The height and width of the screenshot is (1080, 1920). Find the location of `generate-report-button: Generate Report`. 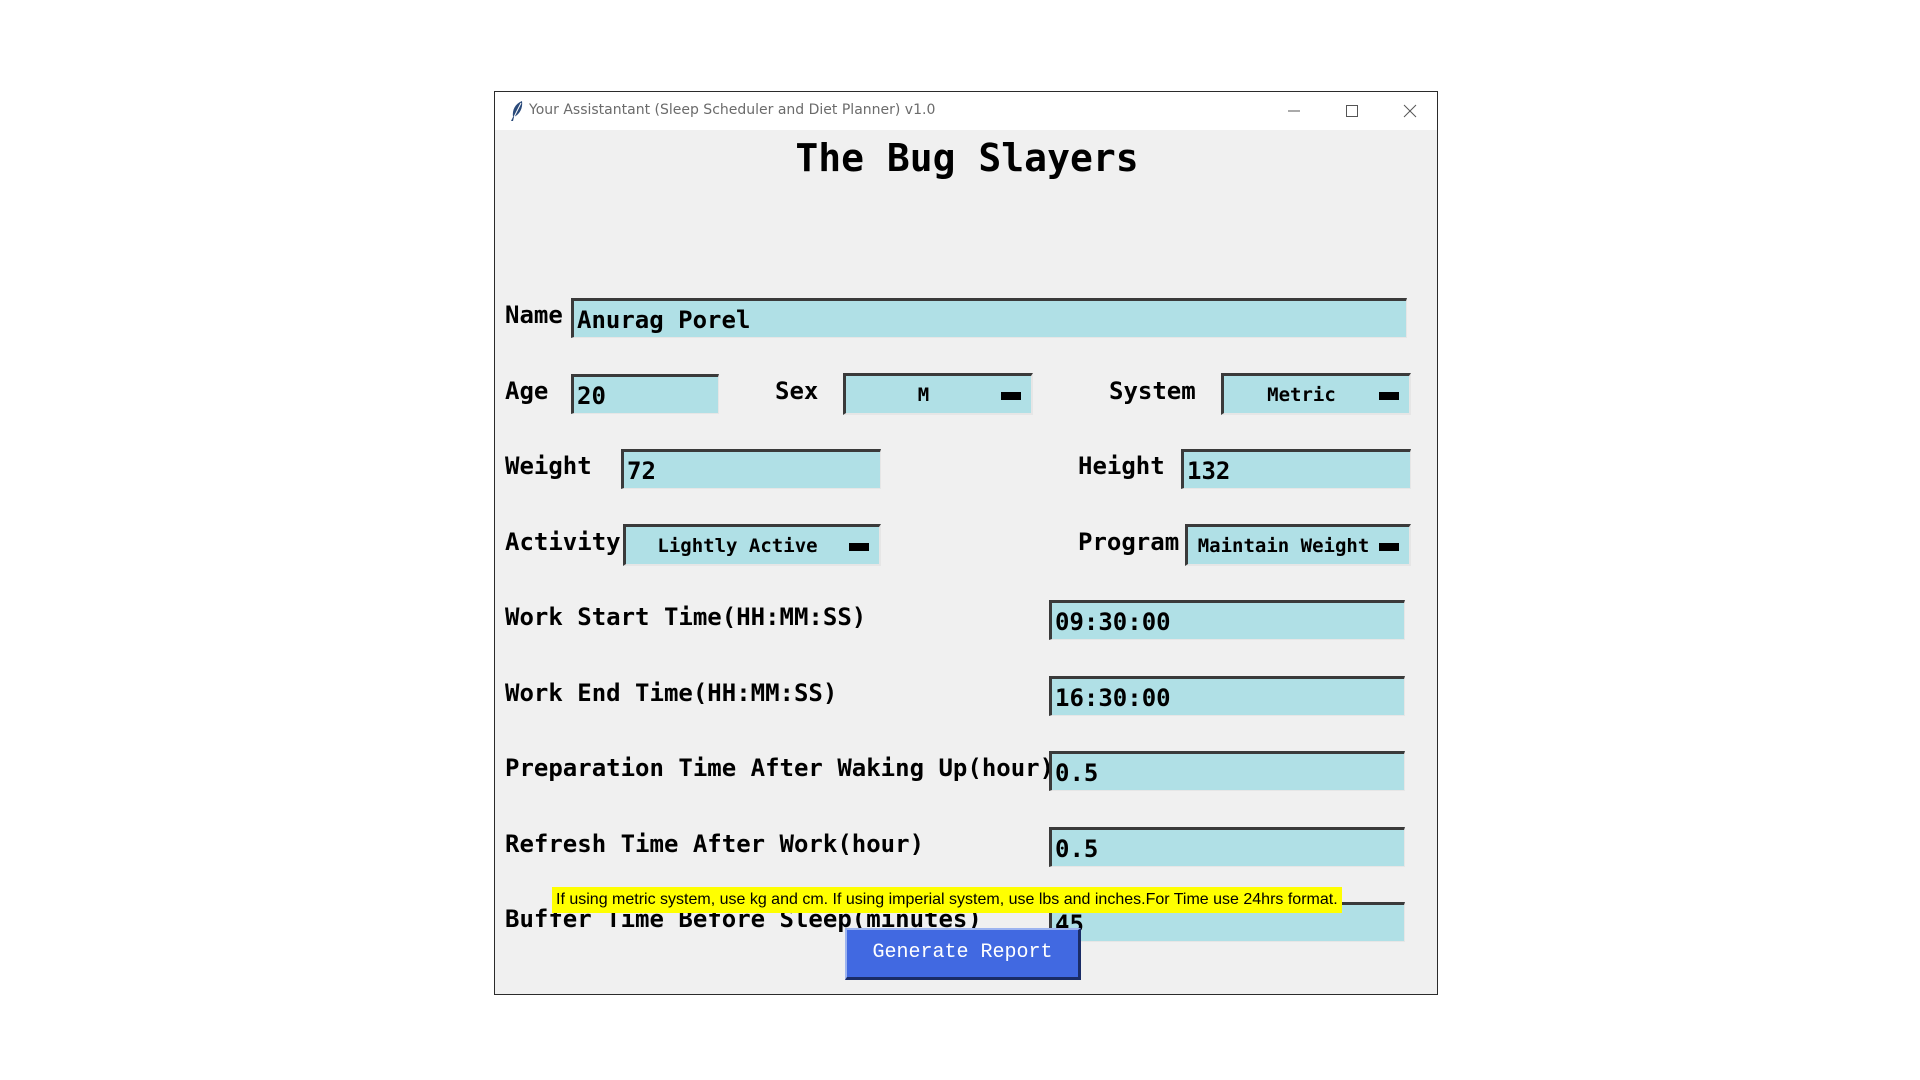

generate-report-button: Generate Report is located at coordinates (963, 954).